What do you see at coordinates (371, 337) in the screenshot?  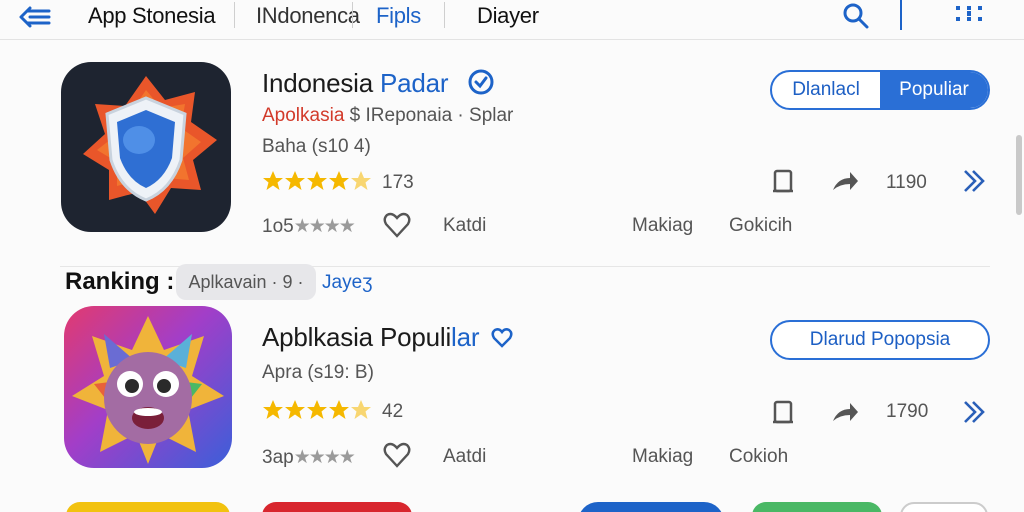 I see `app-title: Apblkasia Populilar` at bounding box center [371, 337].